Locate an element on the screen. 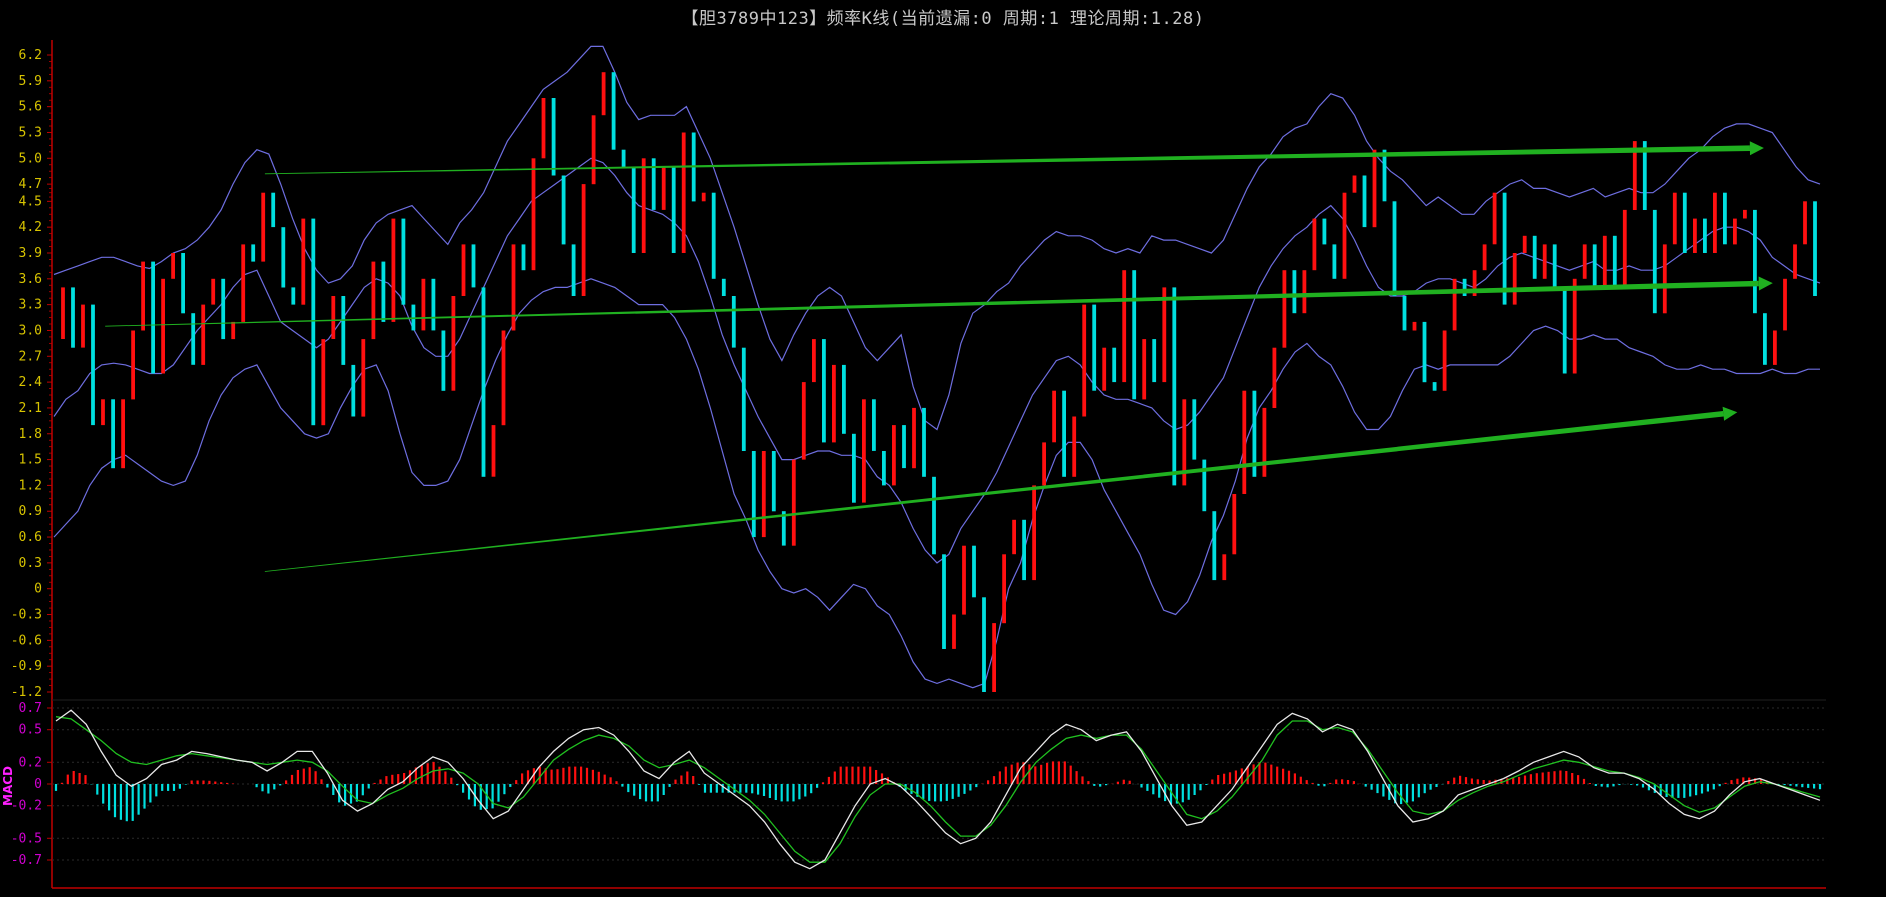  y-tick-label: 0.6 is located at coordinates (30, 537).